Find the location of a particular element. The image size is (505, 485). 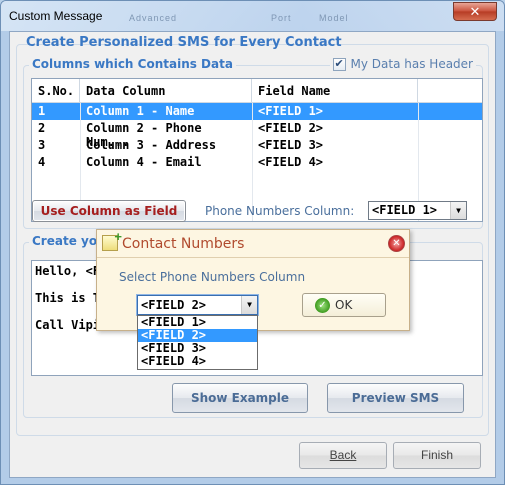

finish-button: Finish is located at coordinates (437, 455).